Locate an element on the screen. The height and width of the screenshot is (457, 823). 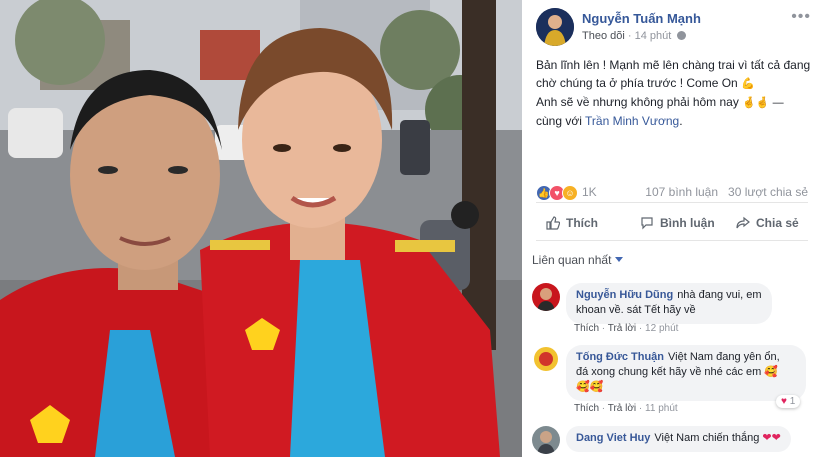
author-avatar is located at coordinates (555, 27).